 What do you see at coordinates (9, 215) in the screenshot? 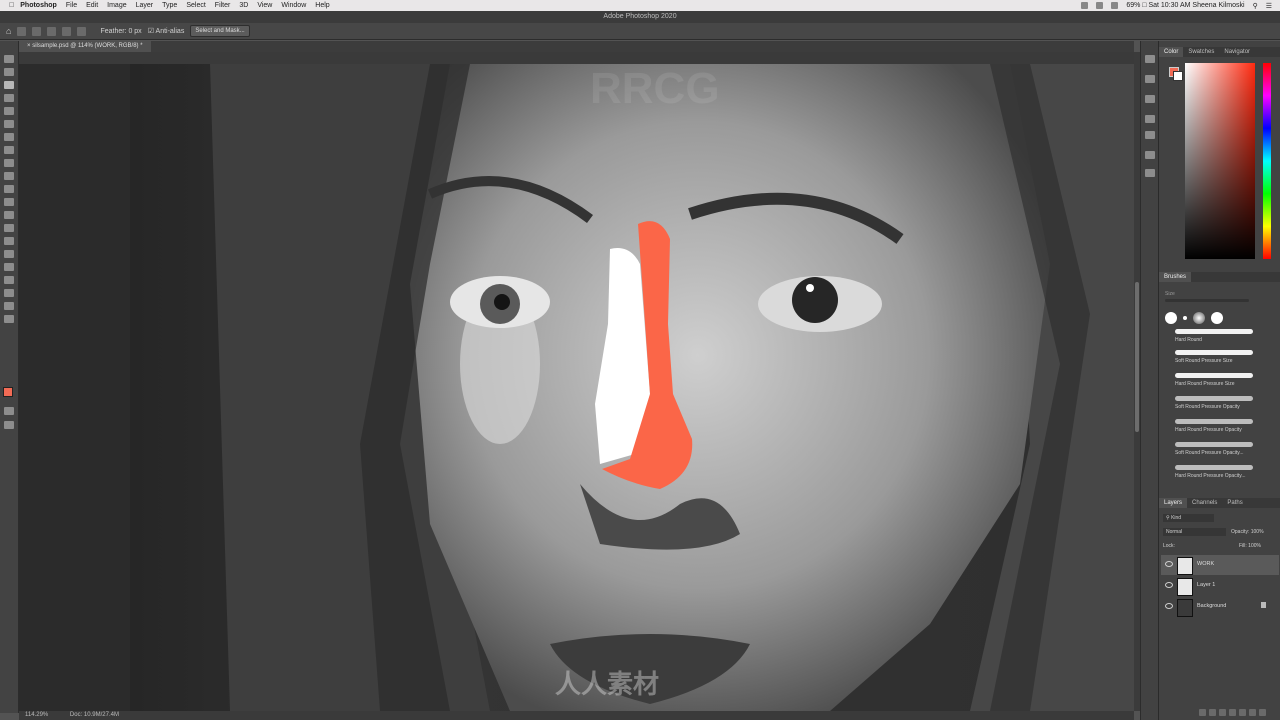
I see `blur-tool-icon` at bounding box center [9, 215].